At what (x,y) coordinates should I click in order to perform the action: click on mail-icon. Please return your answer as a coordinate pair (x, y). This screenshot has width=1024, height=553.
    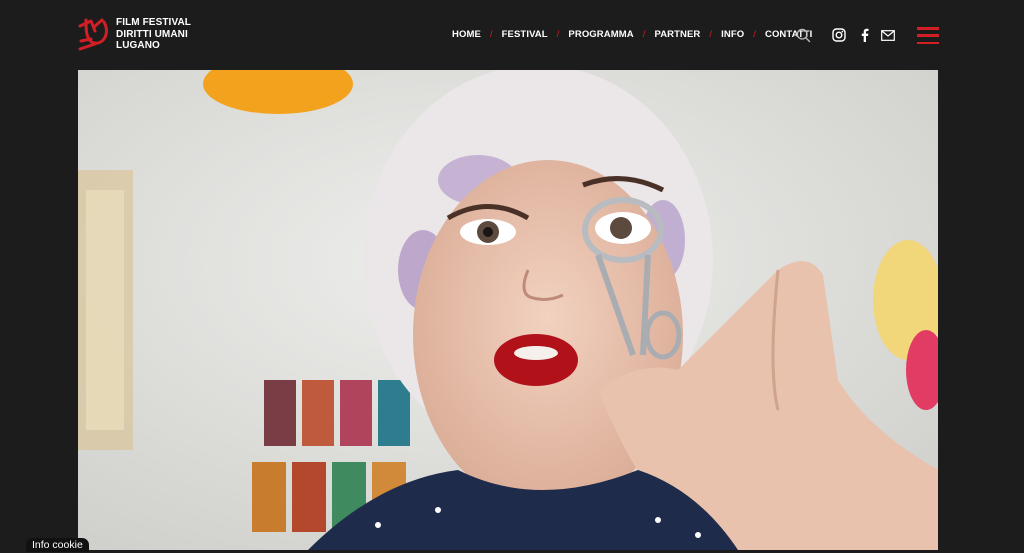
    Looking at the image, I should click on (888, 35).